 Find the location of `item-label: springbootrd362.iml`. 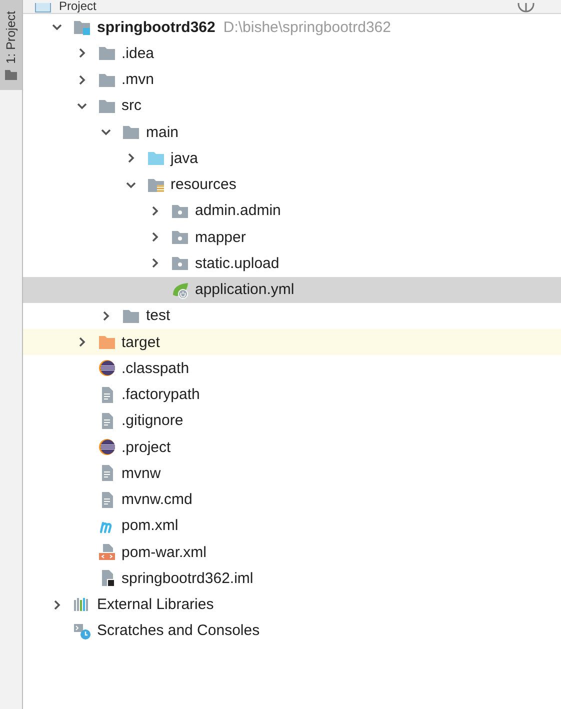

item-label: springbootrd362.iml is located at coordinates (188, 578).